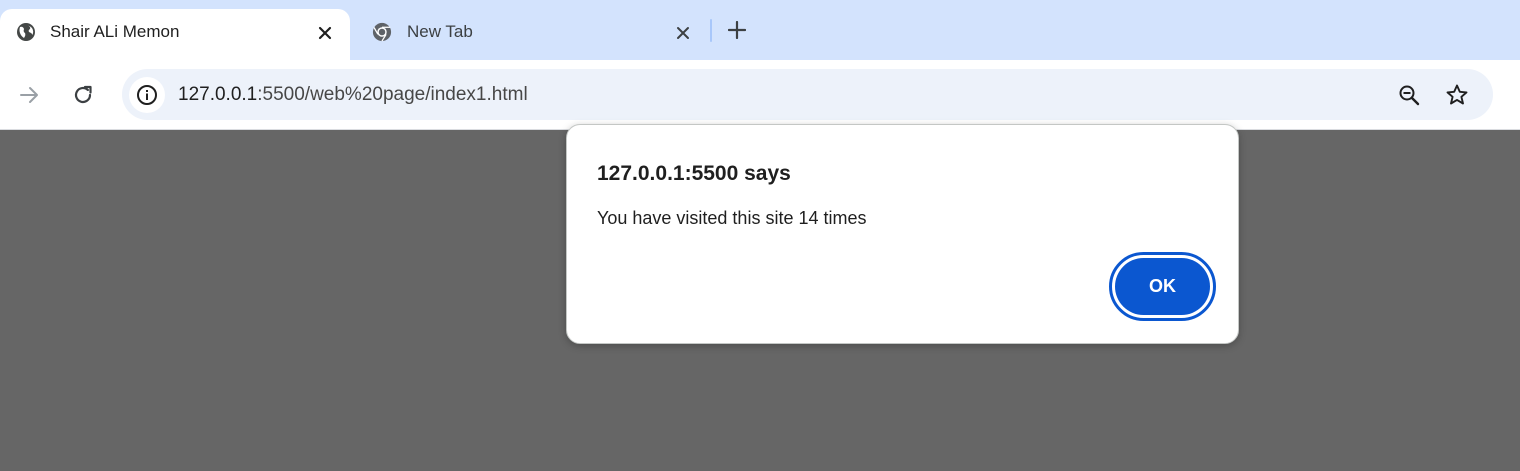 The height and width of the screenshot is (471, 1520). What do you see at coordinates (1457, 95) in the screenshot?
I see `bookmark-star-icon` at bounding box center [1457, 95].